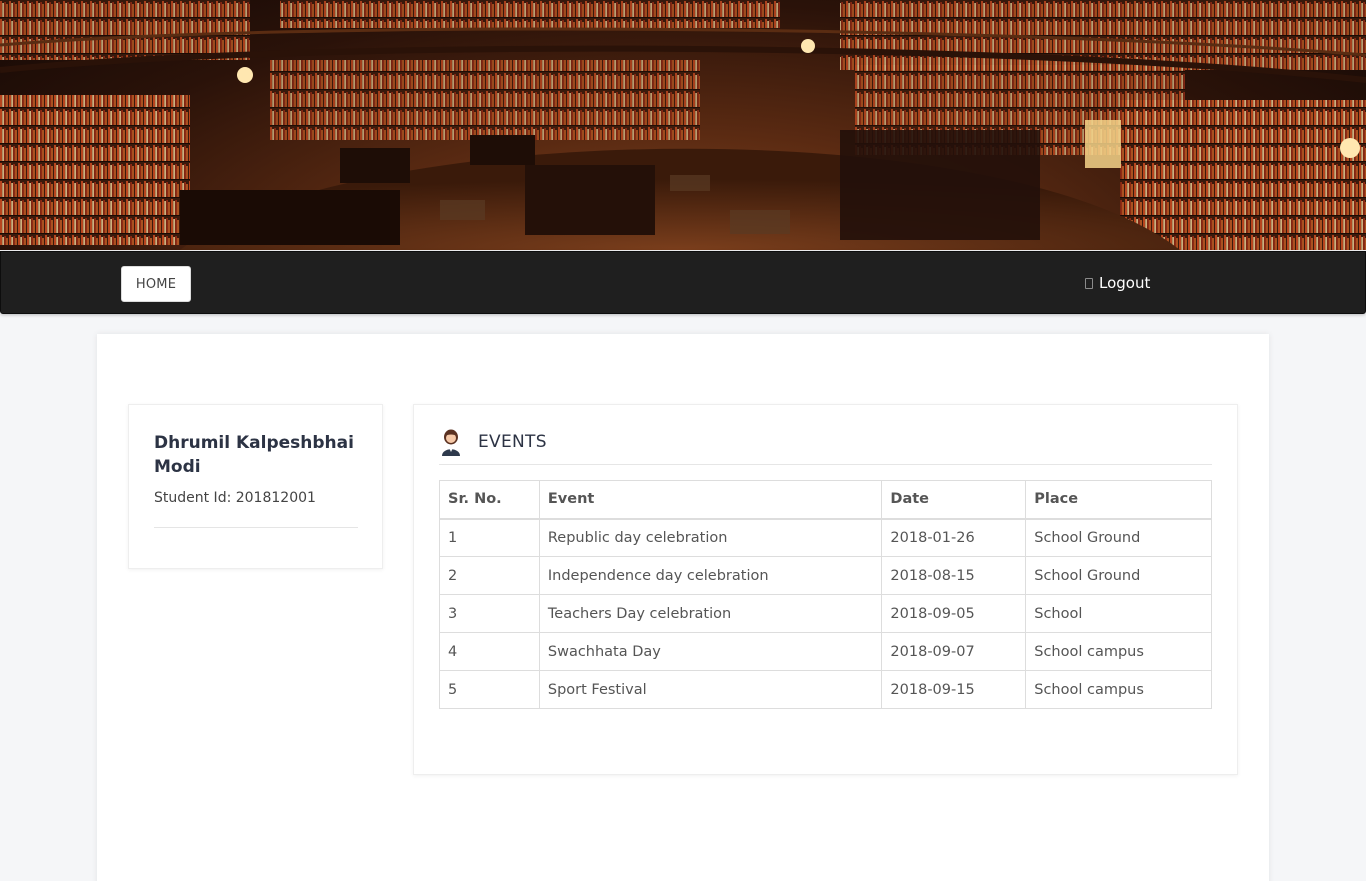  What do you see at coordinates (1118, 613) in the screenshot?
I see `cell-place: School` at bounding box center [1118, 613].